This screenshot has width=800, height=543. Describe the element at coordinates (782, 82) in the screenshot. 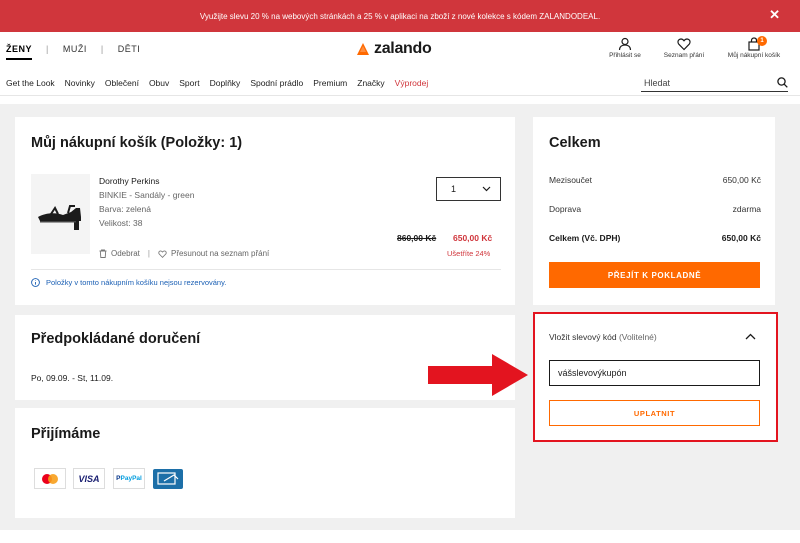

I see `search-icon` at that location.